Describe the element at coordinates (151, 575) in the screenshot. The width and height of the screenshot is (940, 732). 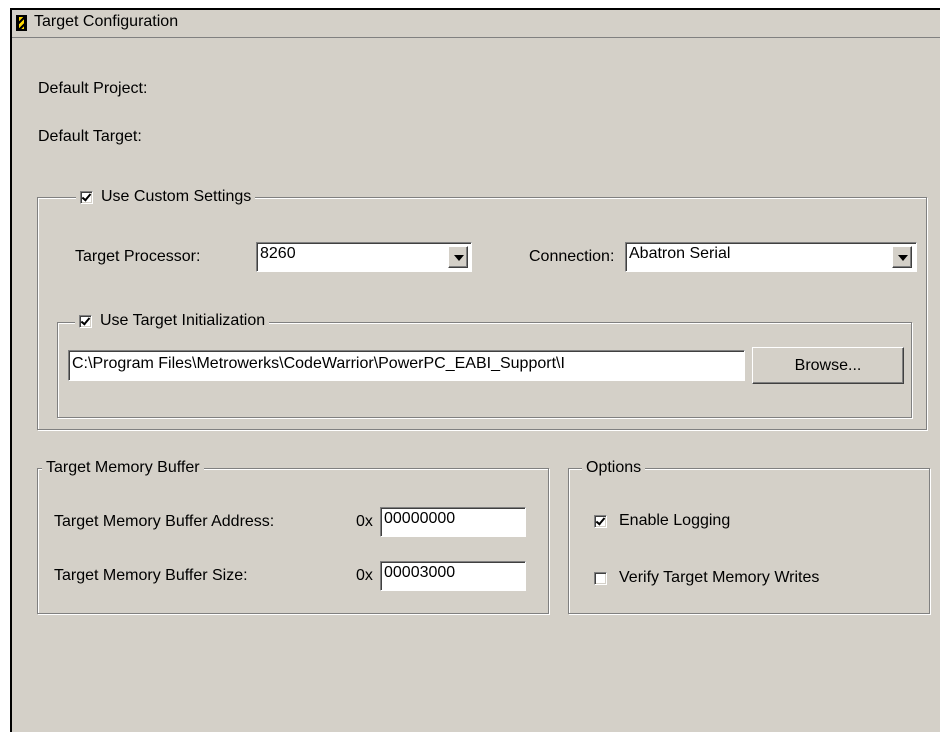
I see `memory-buffer-size-label: Target Memory Buffer Size:` at that location.